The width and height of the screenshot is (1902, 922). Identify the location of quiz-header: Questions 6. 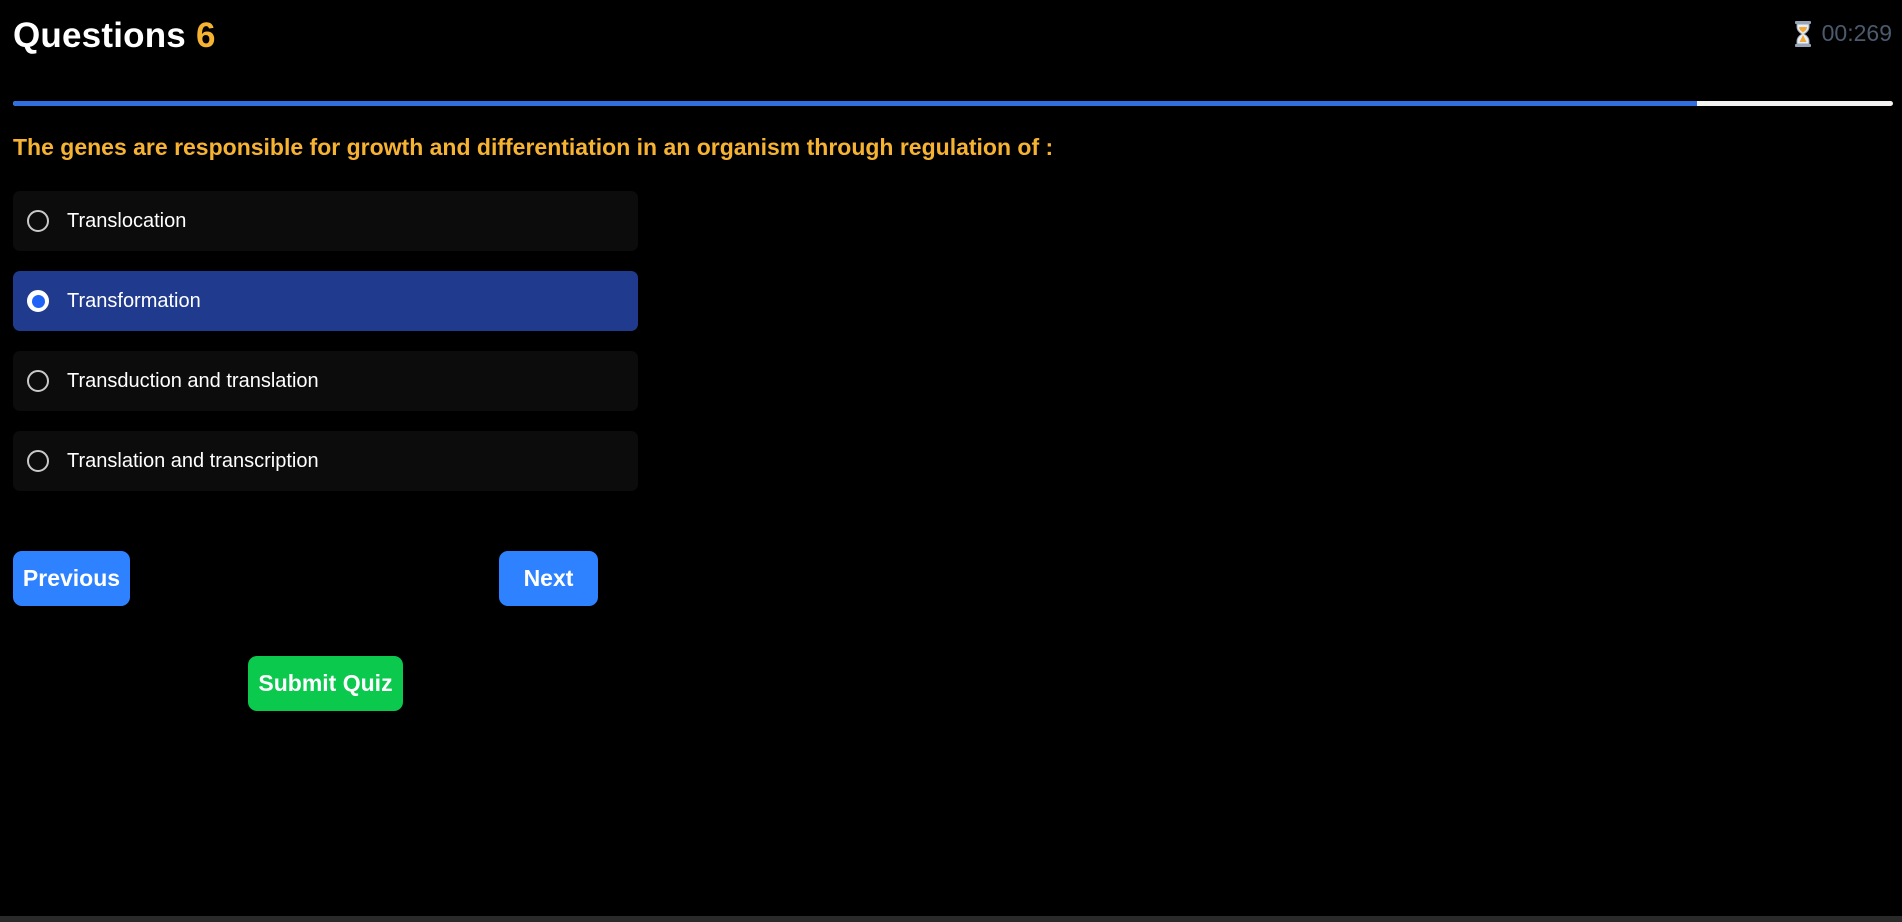
(114, 36).